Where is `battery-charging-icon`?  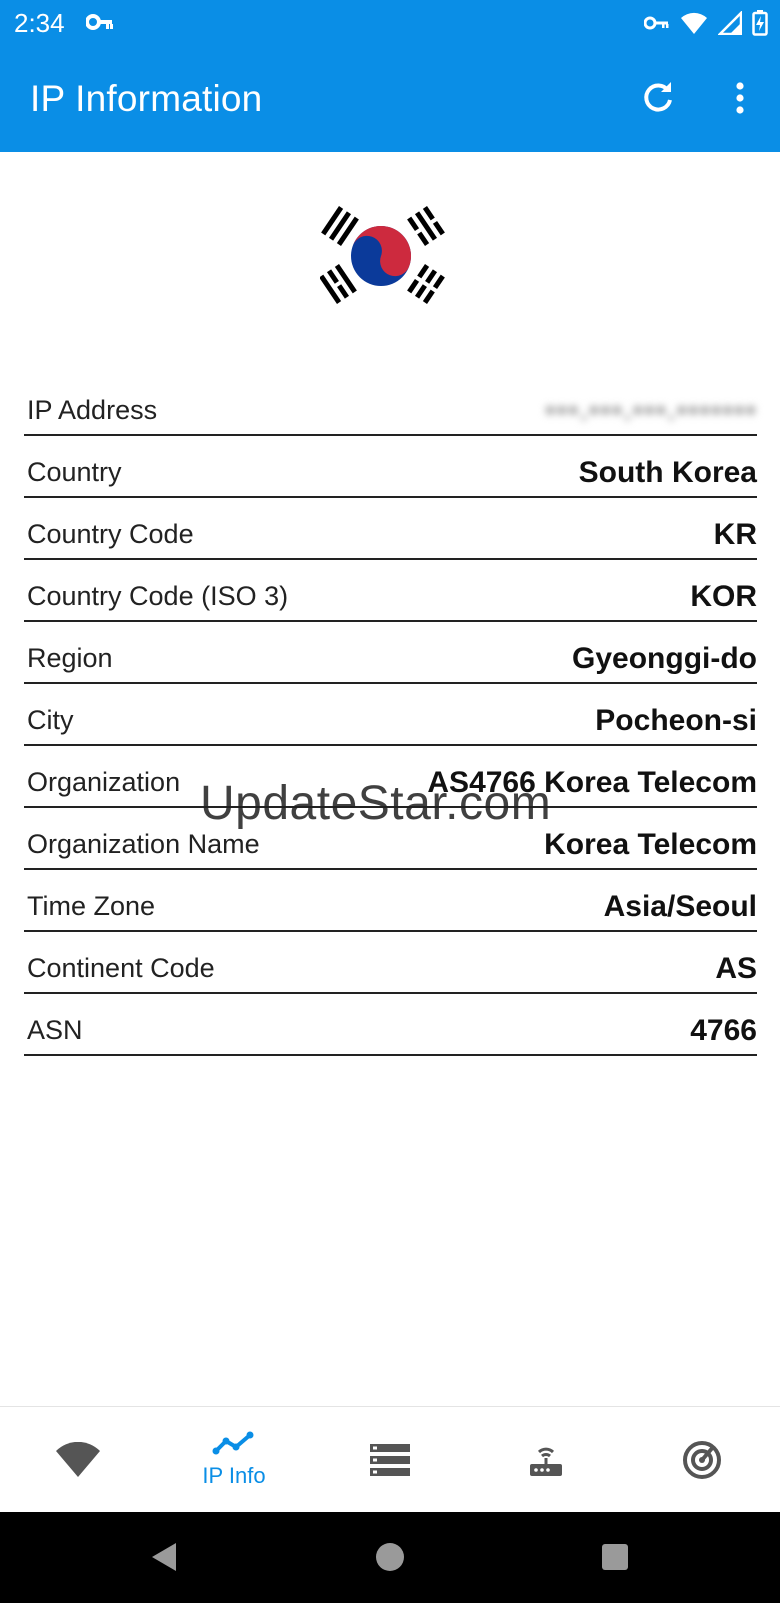
battery-charging-icon is located at coordinates (760, 25).